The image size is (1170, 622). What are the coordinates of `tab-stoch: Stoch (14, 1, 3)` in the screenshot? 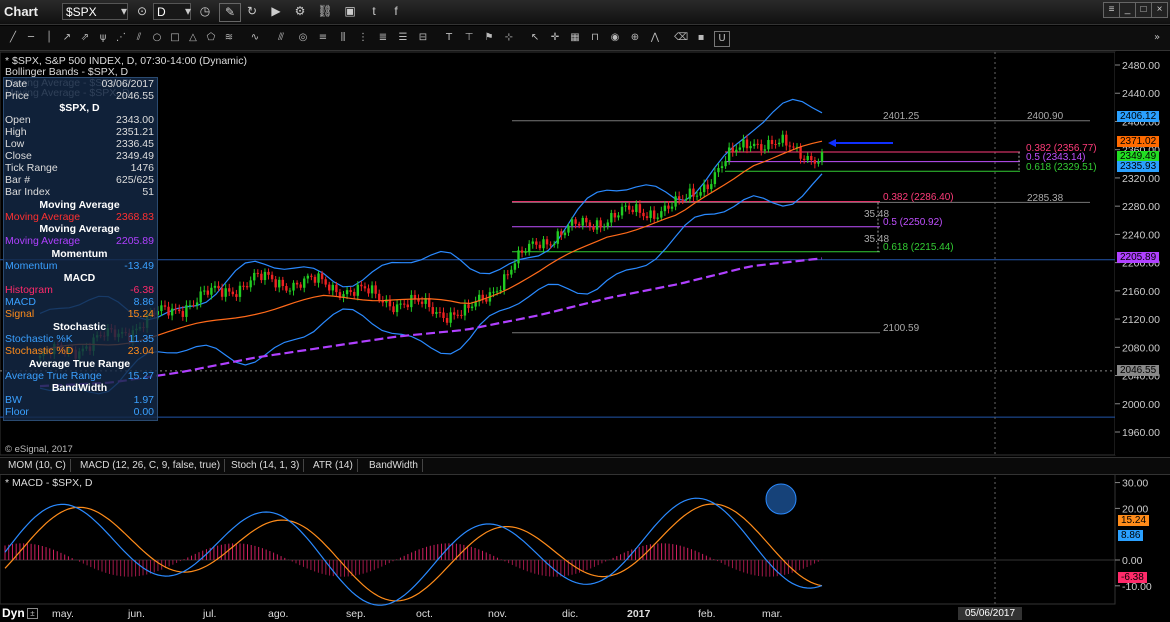 It's located at (266, 465).